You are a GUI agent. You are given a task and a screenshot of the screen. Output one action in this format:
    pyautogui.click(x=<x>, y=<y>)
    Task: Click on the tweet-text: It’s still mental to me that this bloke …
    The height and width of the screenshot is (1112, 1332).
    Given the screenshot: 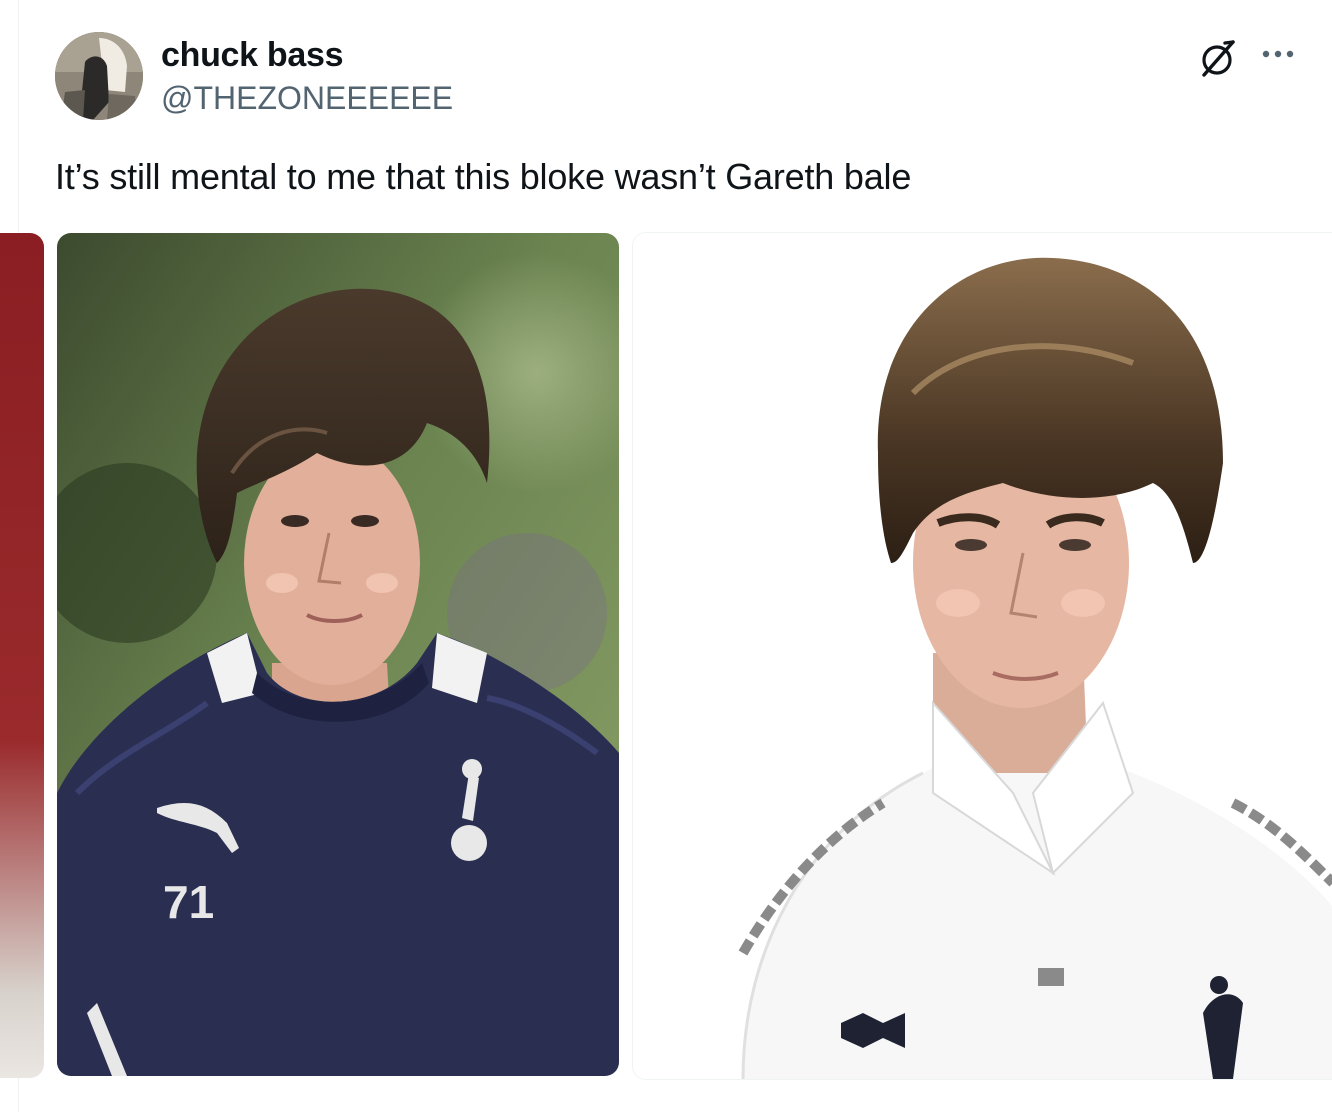 What is the action you would take?
    pyautogui.click(x=483, y=176)
    